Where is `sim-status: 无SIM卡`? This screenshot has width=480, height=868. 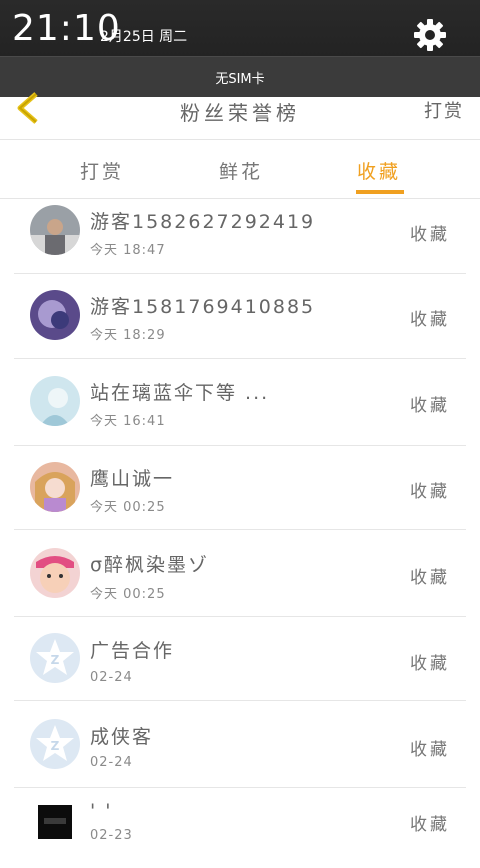 sim-status: 无SIM卡 is located at coordinates (240, 79).